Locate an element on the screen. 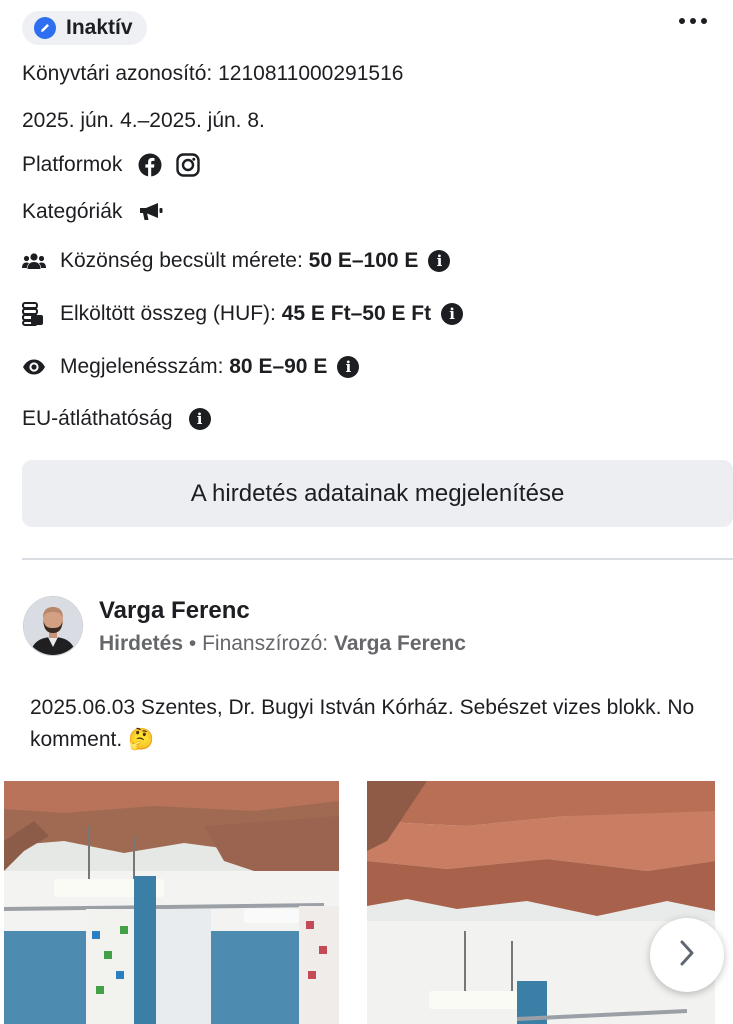 The image size is (733, 1024). library-id-label: Könyvtári azonosító: is located at coordinates (117, 73).